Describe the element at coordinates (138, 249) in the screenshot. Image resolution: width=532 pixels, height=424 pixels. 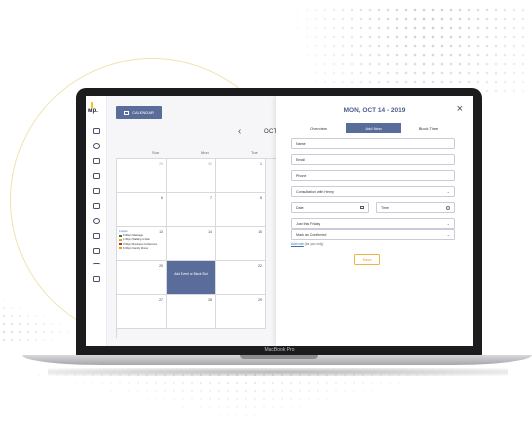
I see `event-item: 6:30pm Family Dinner` at that location.